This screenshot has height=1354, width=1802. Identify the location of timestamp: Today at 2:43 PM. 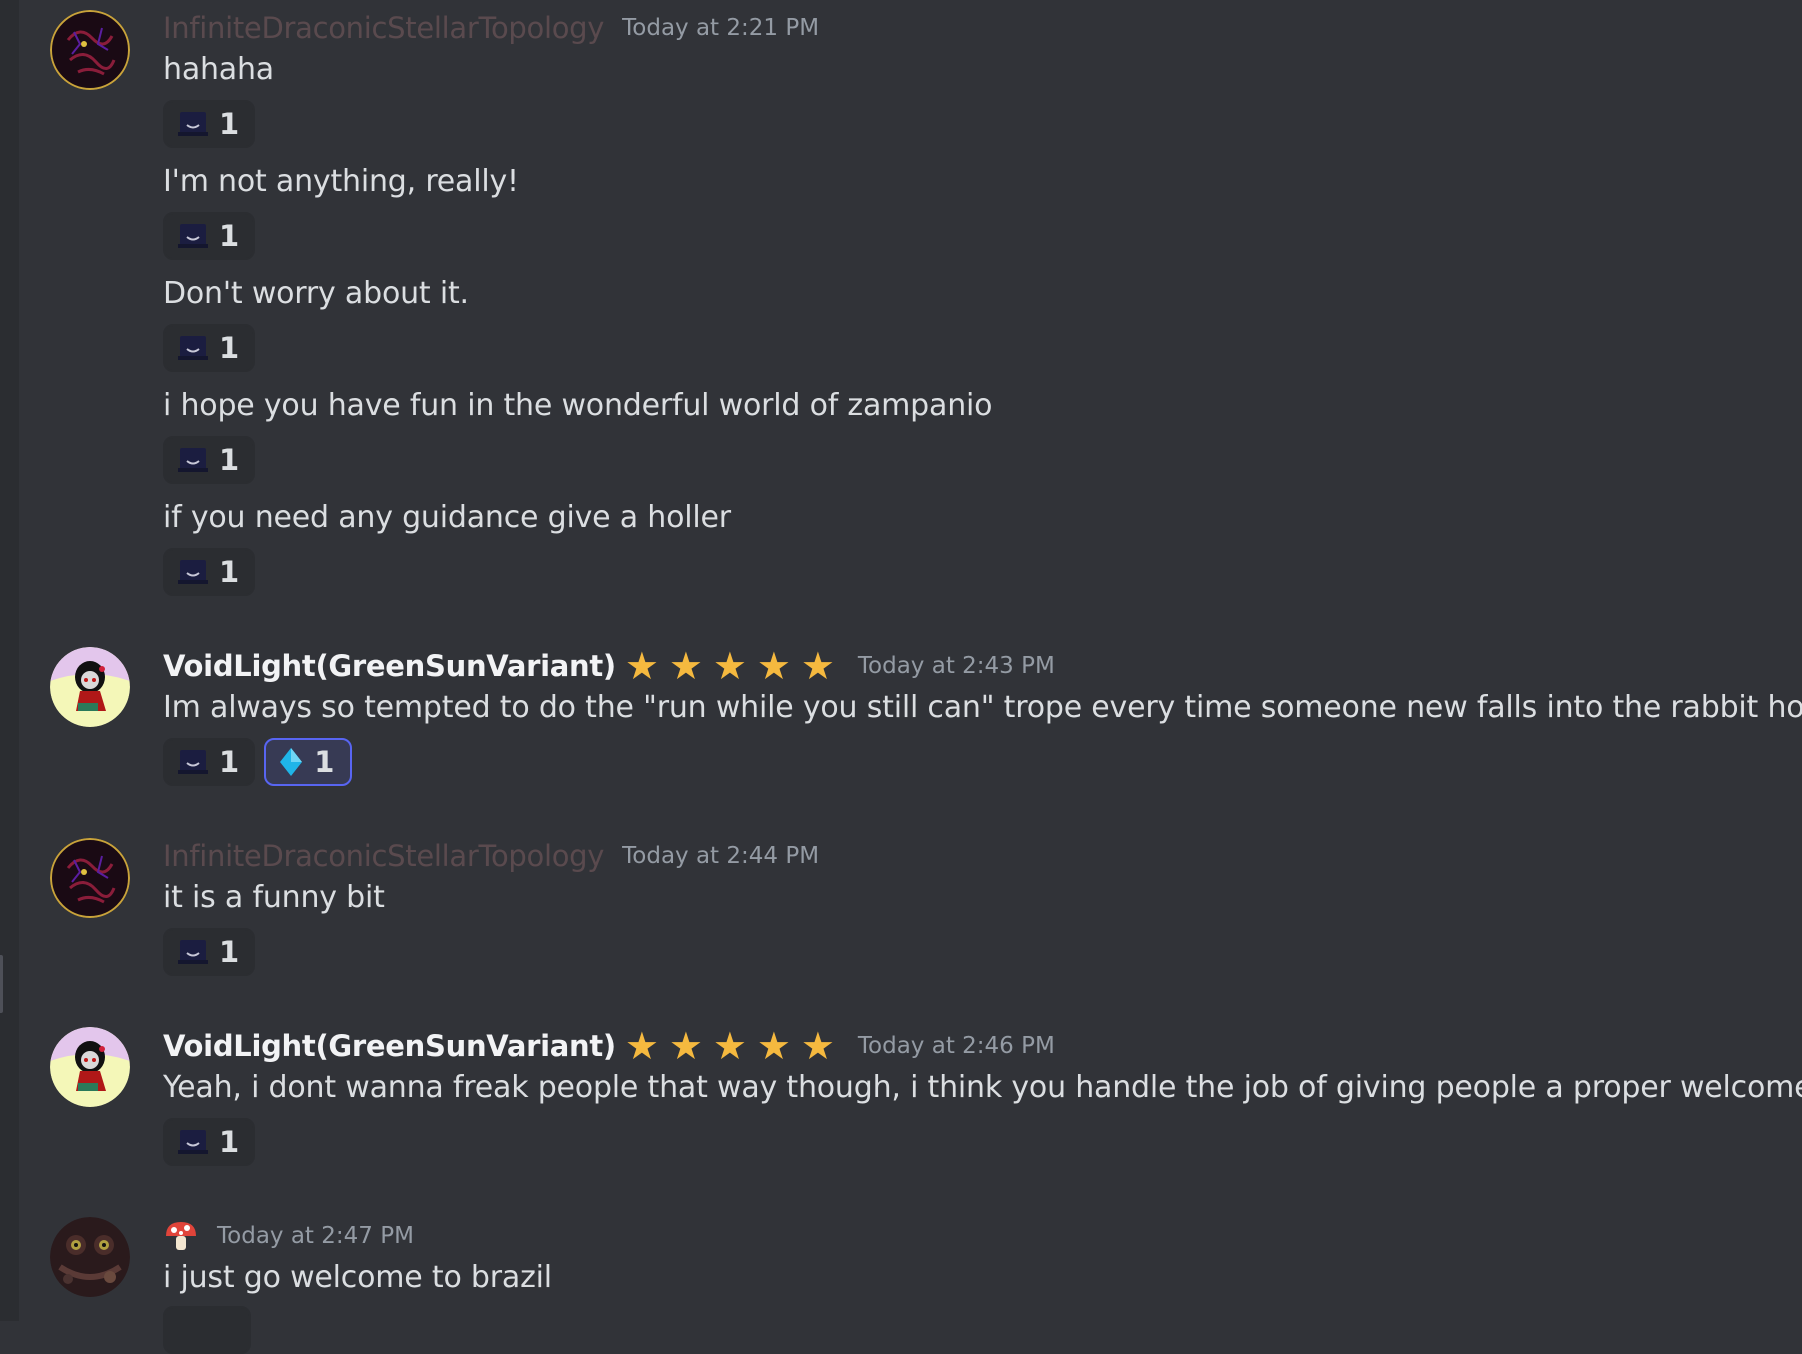
(956, 666).